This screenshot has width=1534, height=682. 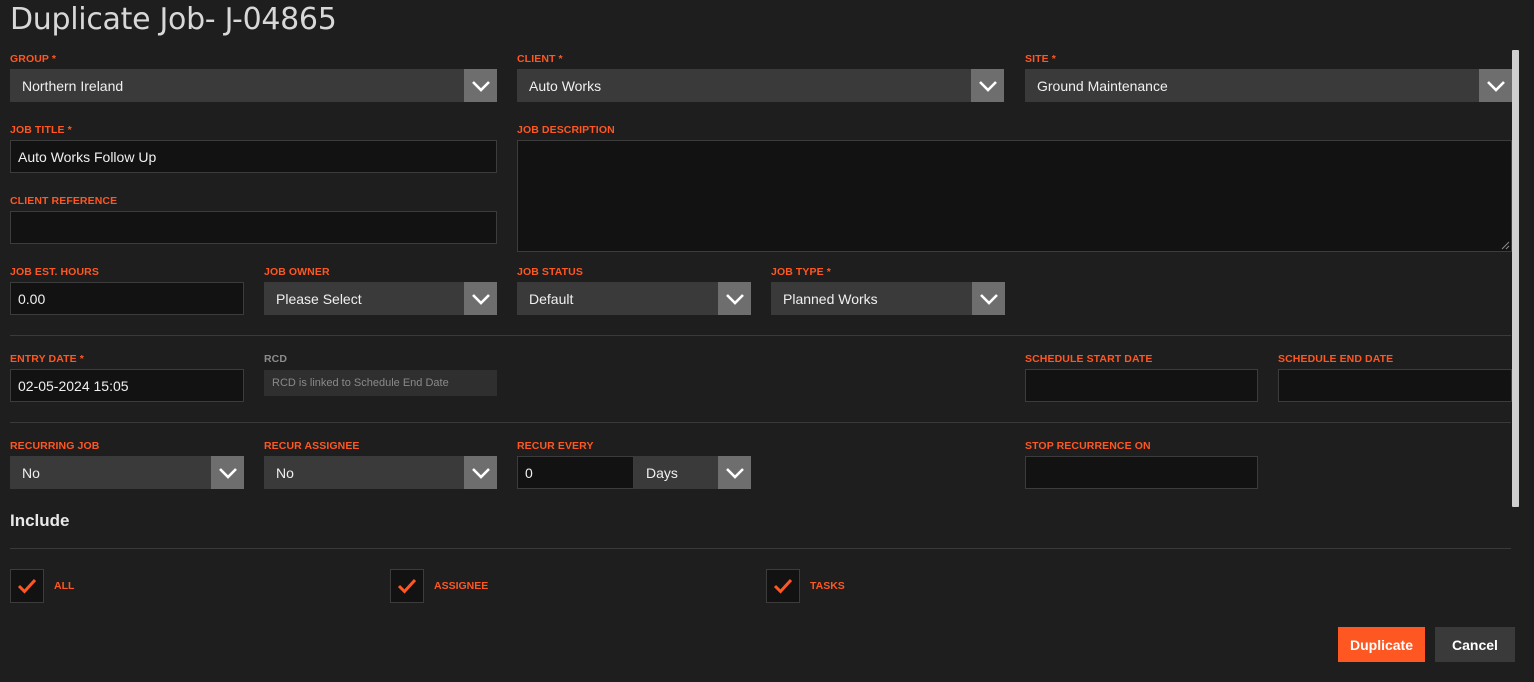 What do you see at coordinates (760, 85) in the screenshot?
I see `client-select: Auto Works` at bounding box center [760, 85].